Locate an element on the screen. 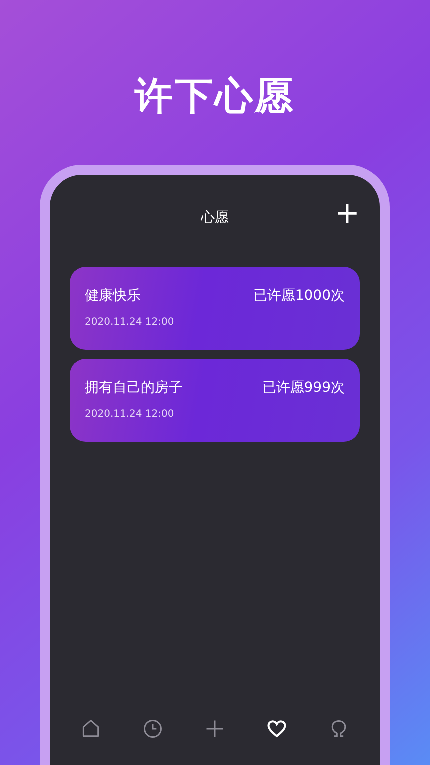 This screenshot has height=765, width=430. heart-tab is located at coordinates (277, 729).